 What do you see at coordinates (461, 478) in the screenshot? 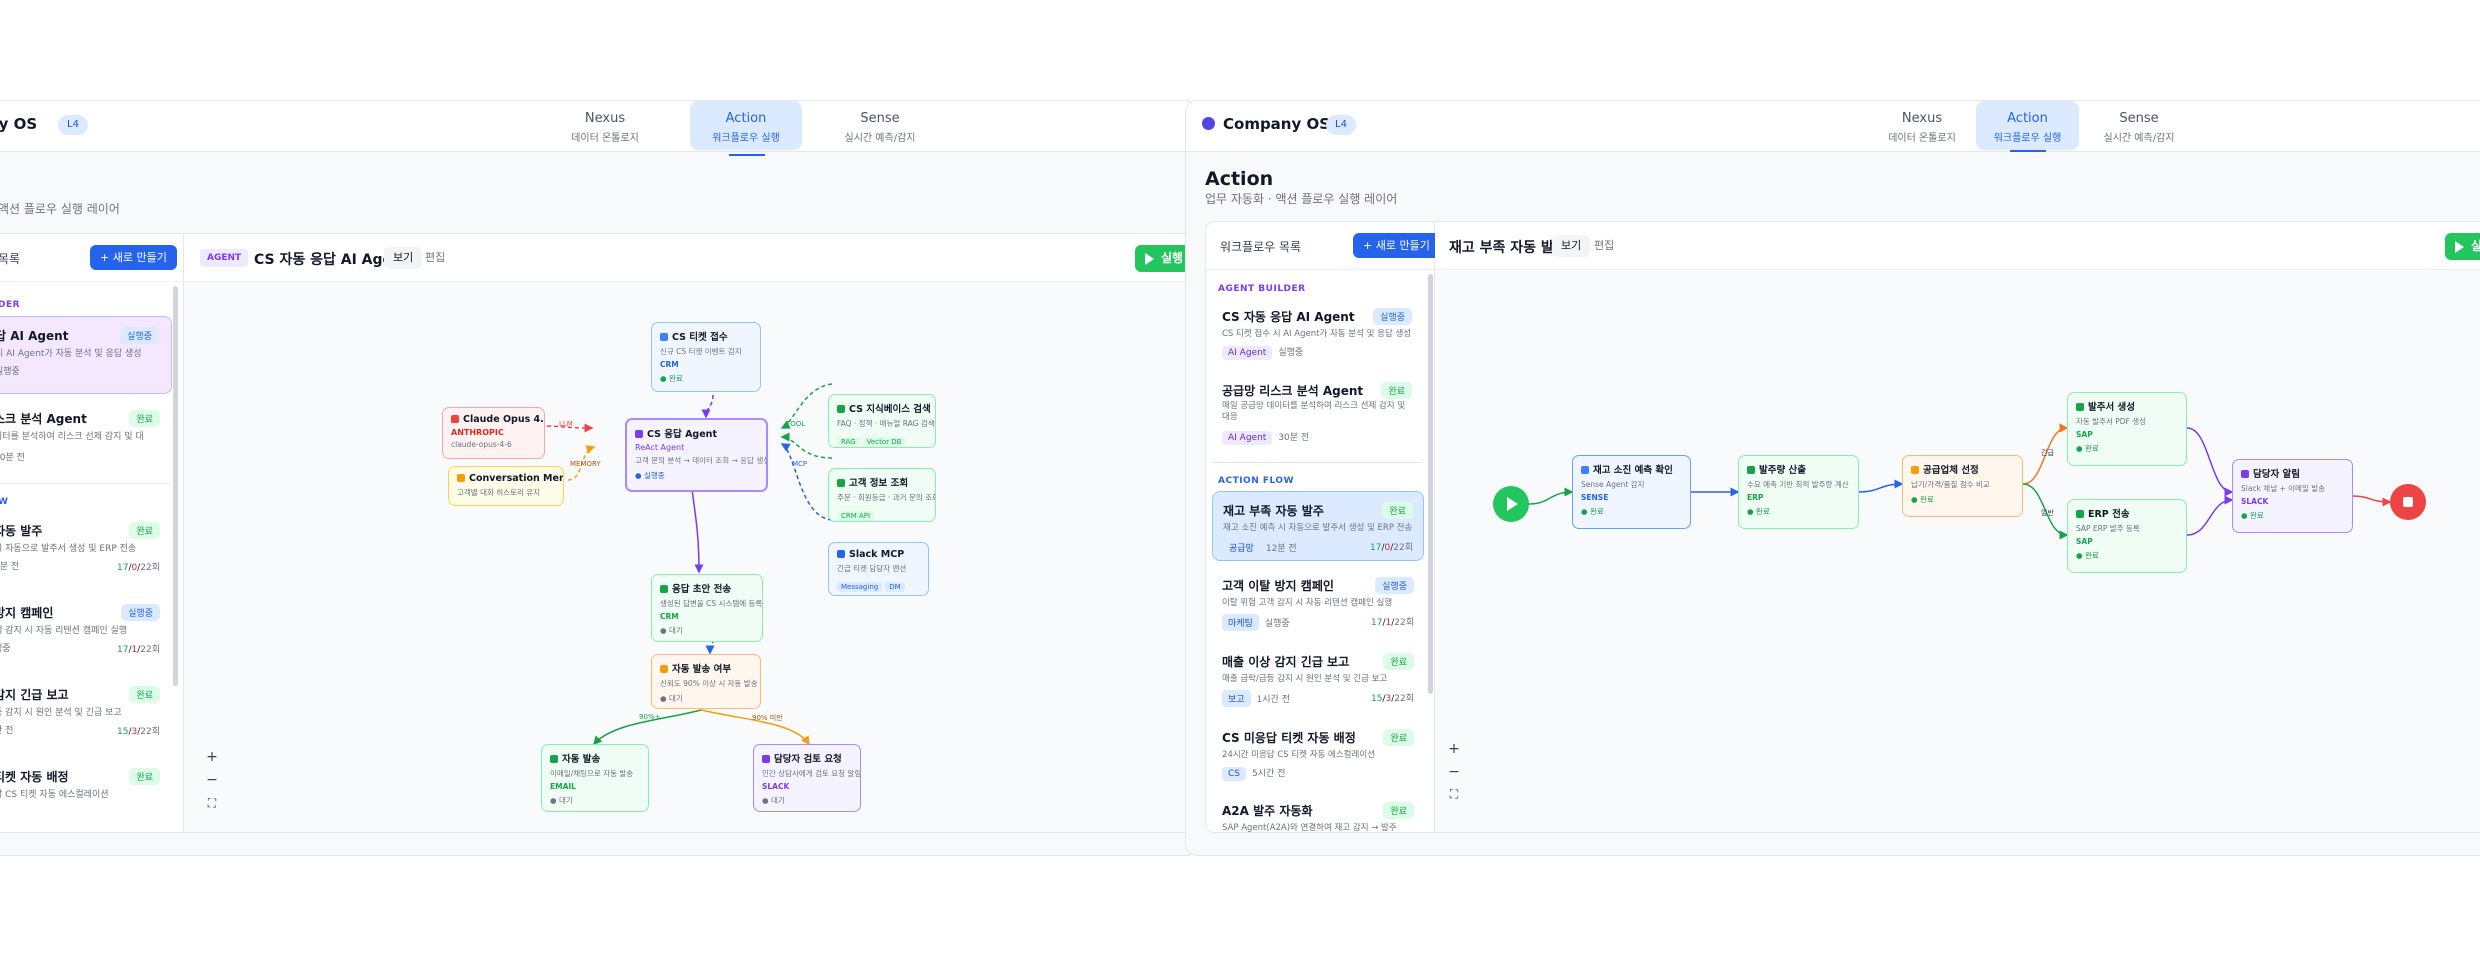
I see `memory-icon` at bounding box center [461, 478].